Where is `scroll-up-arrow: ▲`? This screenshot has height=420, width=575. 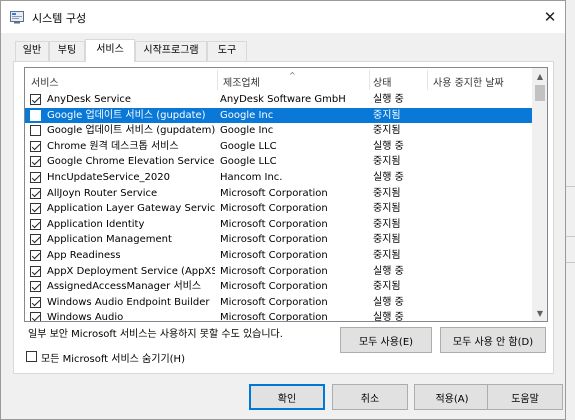 scroll-up-arrow: ▲ is located at coordinates (539, 76).